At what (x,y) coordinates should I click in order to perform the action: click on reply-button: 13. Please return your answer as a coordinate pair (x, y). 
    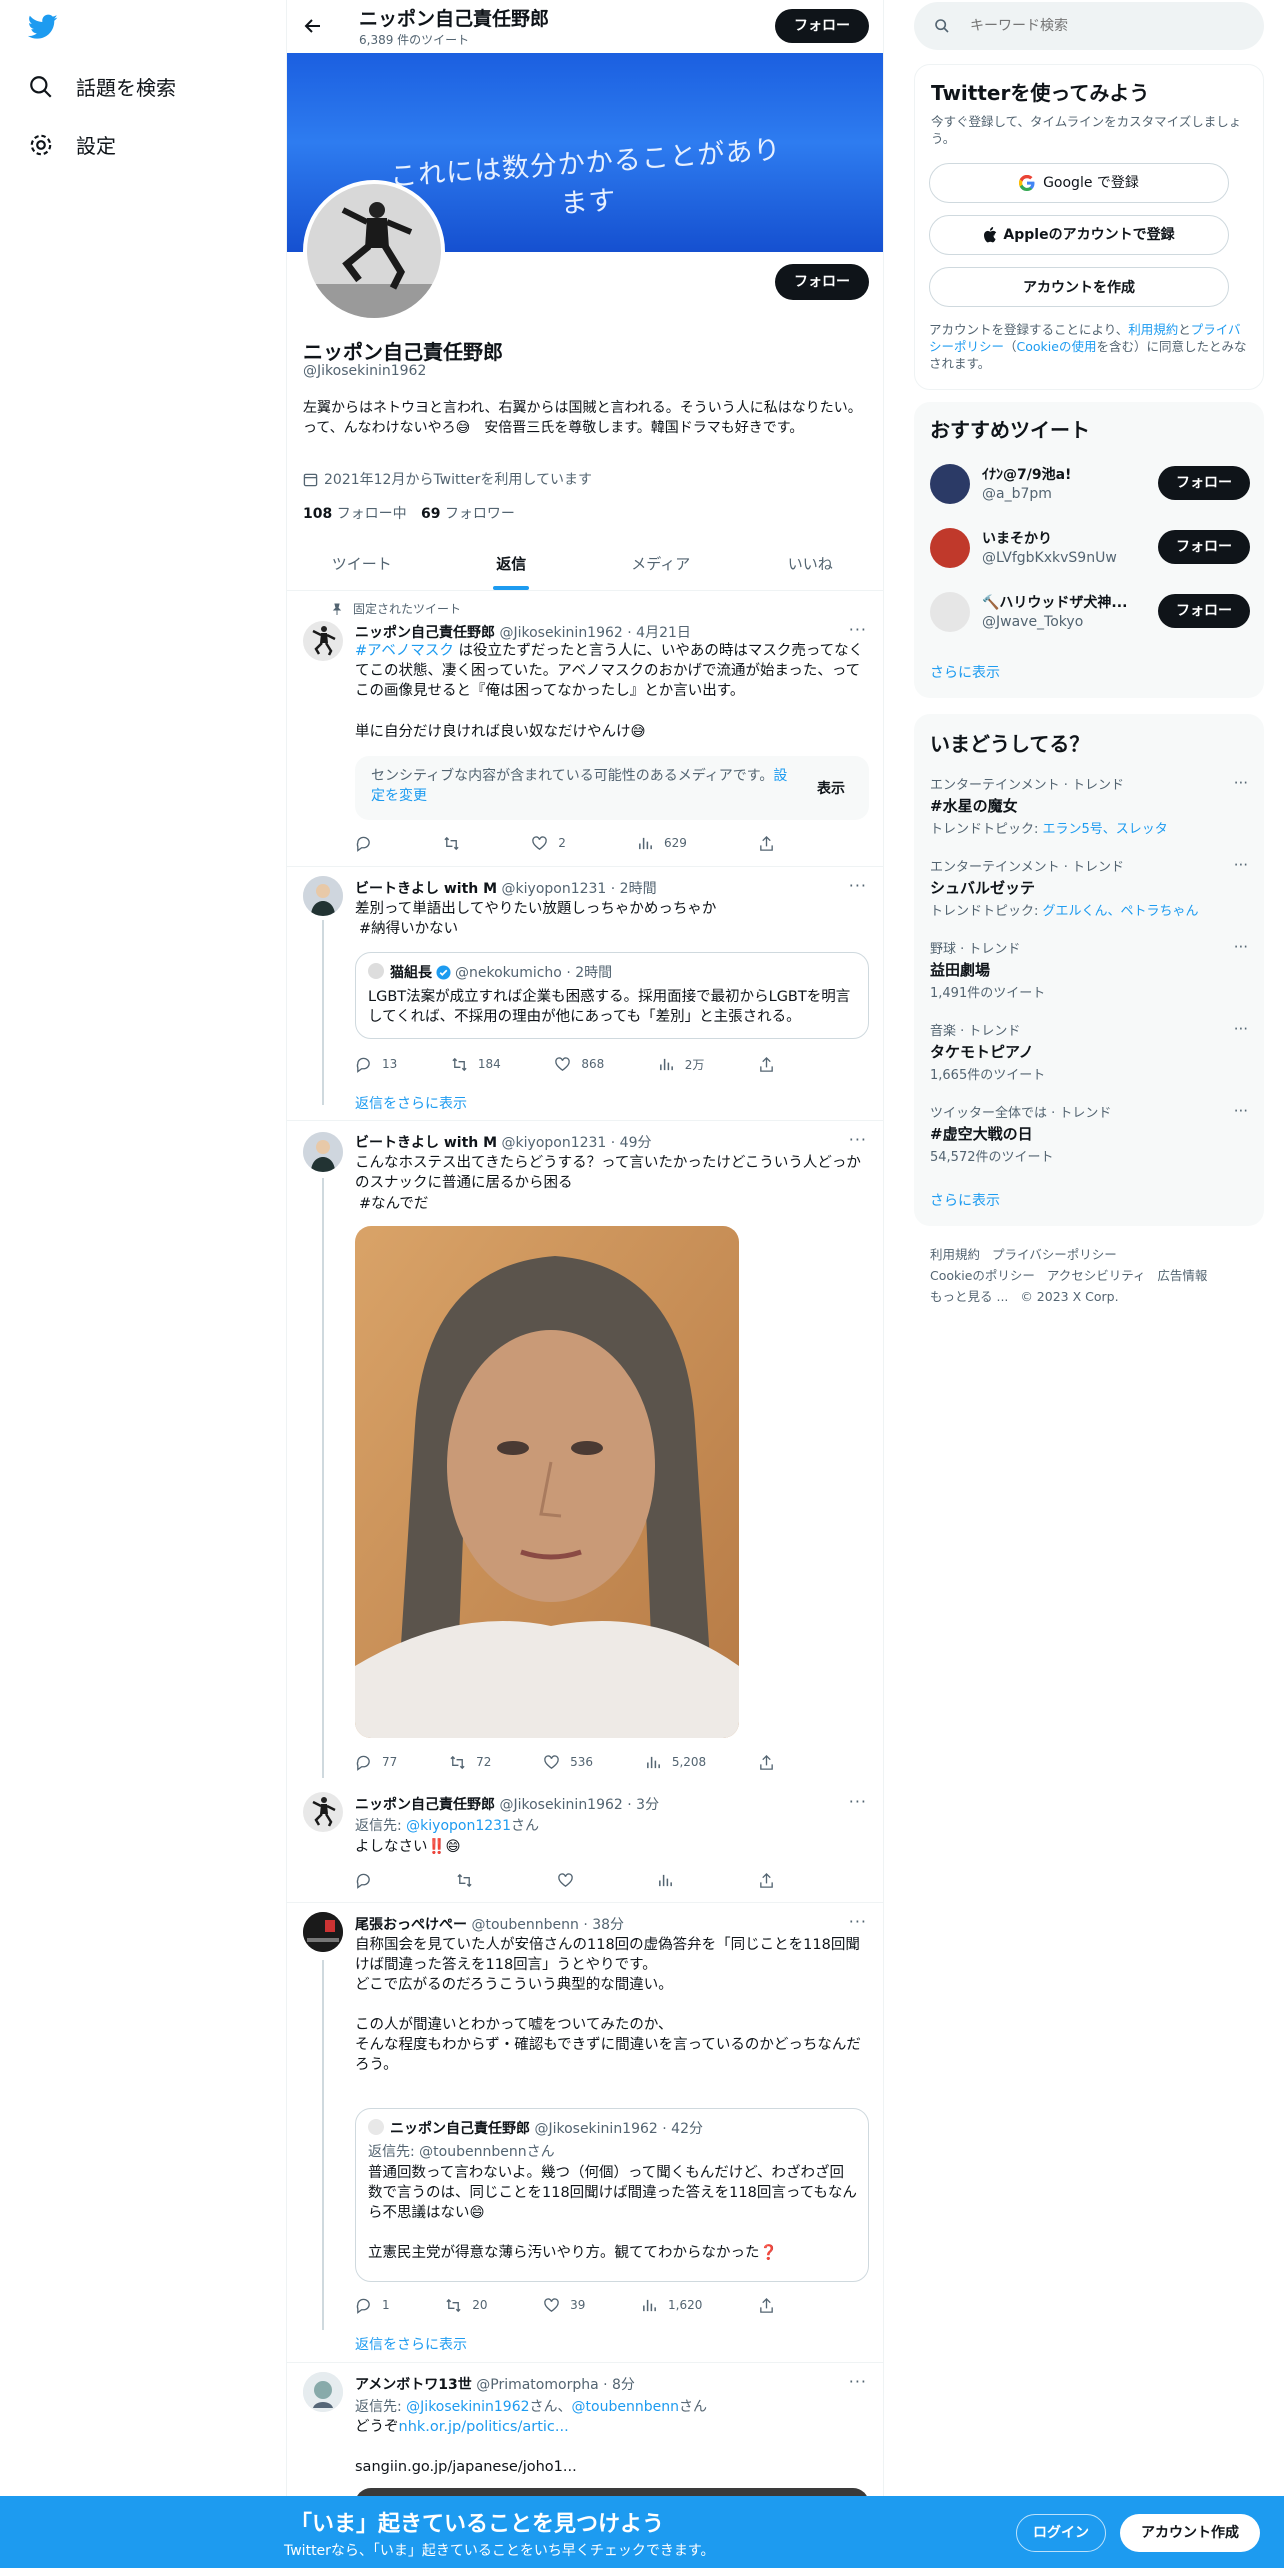
    Looking at the image, I should click on (376, 1064).